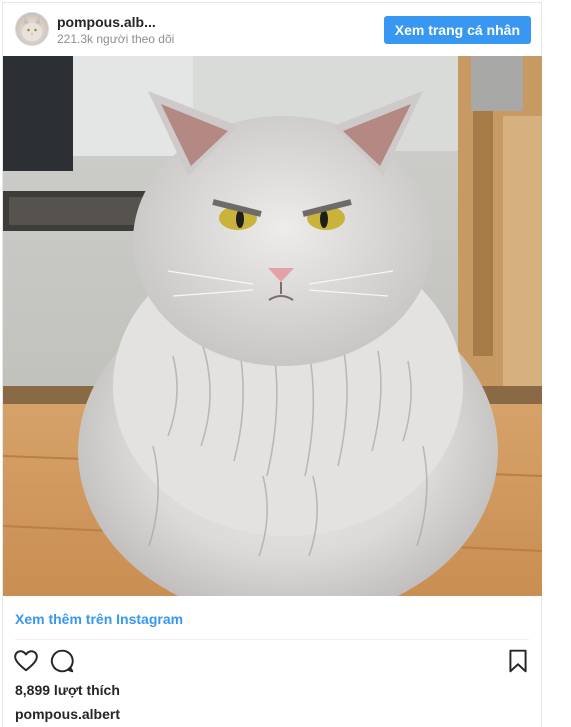  I want to click on bookmark-icon, so click(518, 661).